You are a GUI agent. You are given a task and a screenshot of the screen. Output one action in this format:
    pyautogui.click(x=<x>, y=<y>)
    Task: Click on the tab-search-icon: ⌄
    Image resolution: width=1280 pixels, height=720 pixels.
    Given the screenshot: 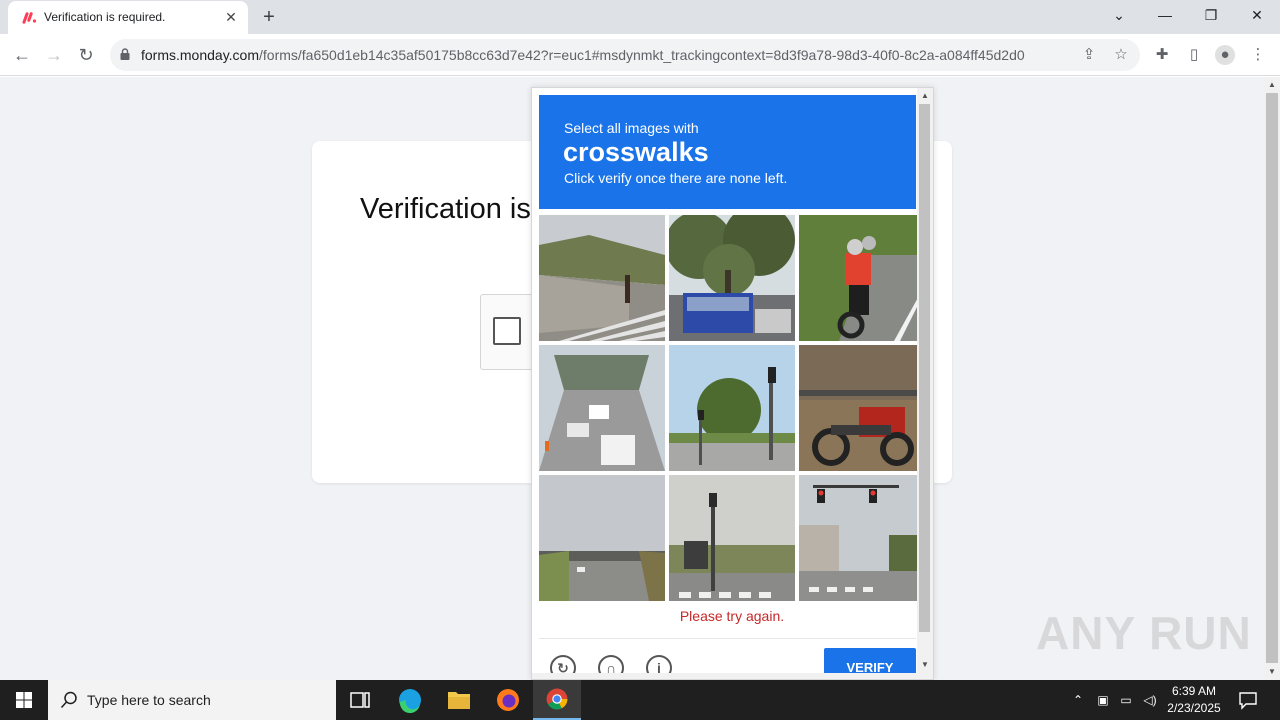 What is the action you would take?
    pyautogui.click(x=1119, y=15)
    